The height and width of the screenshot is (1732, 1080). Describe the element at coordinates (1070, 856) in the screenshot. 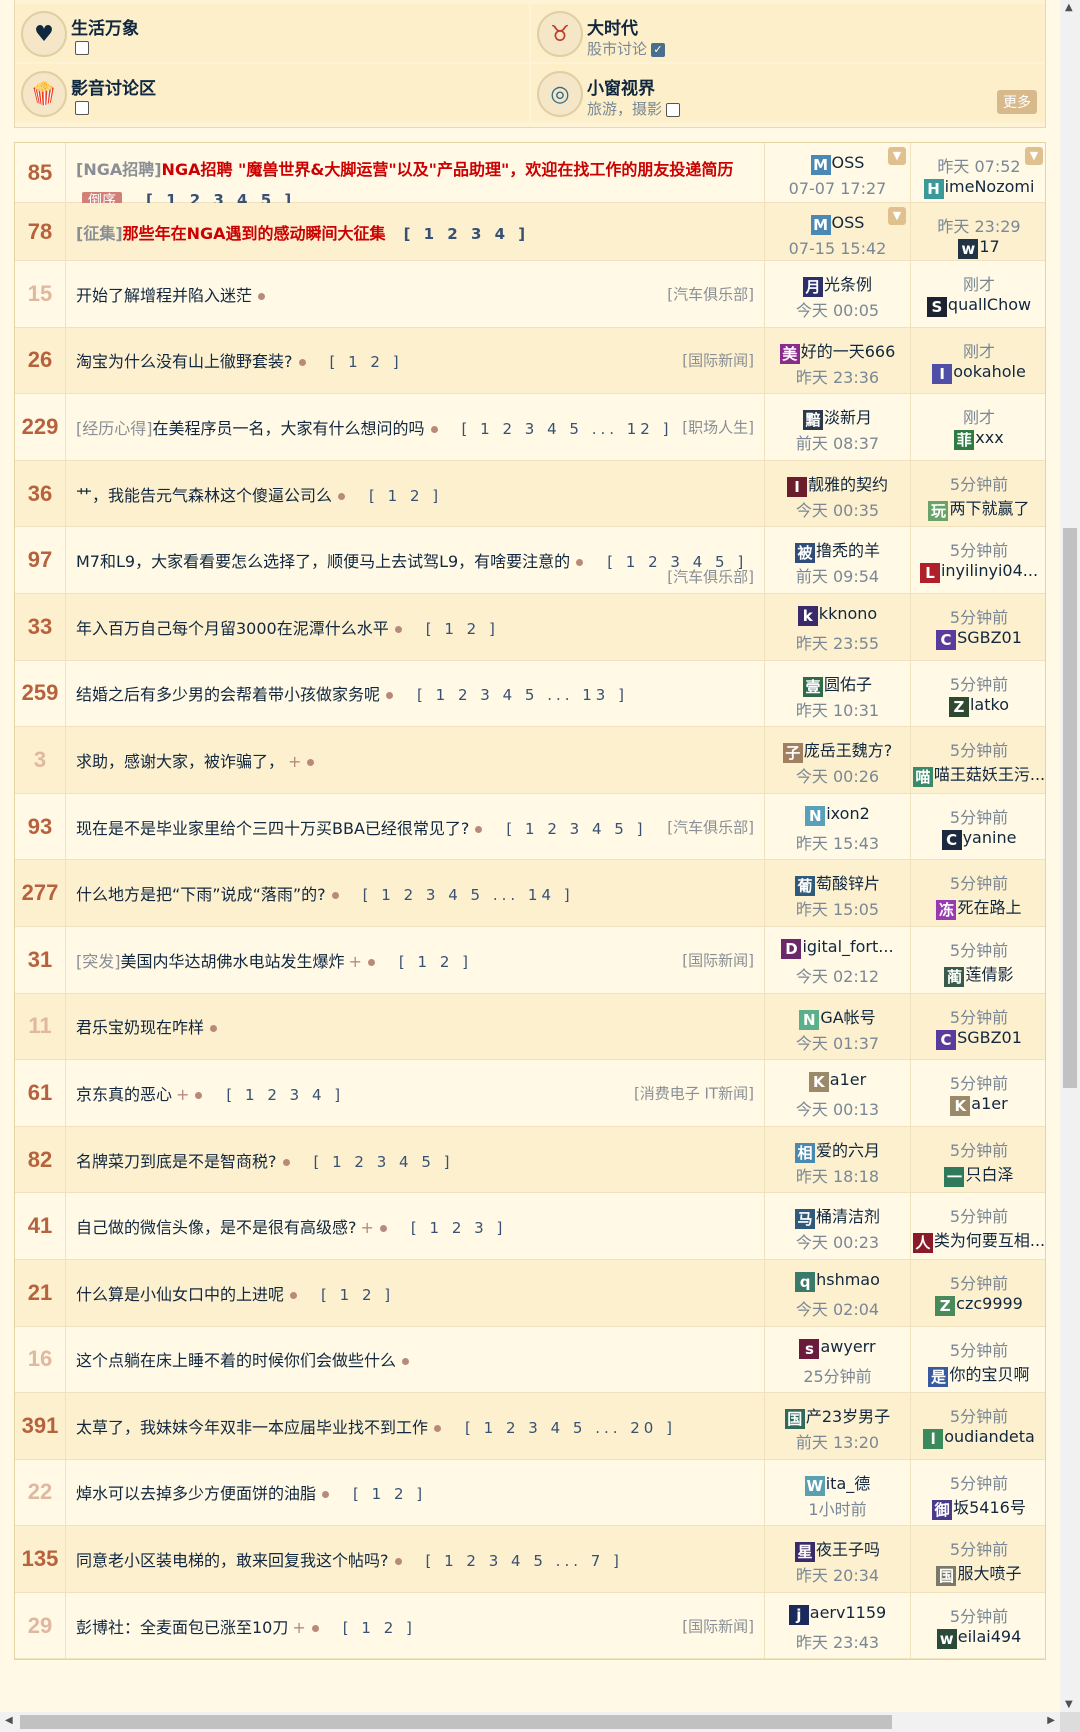

I see `vertical-scrollbar: ▲ ▼` at that location.